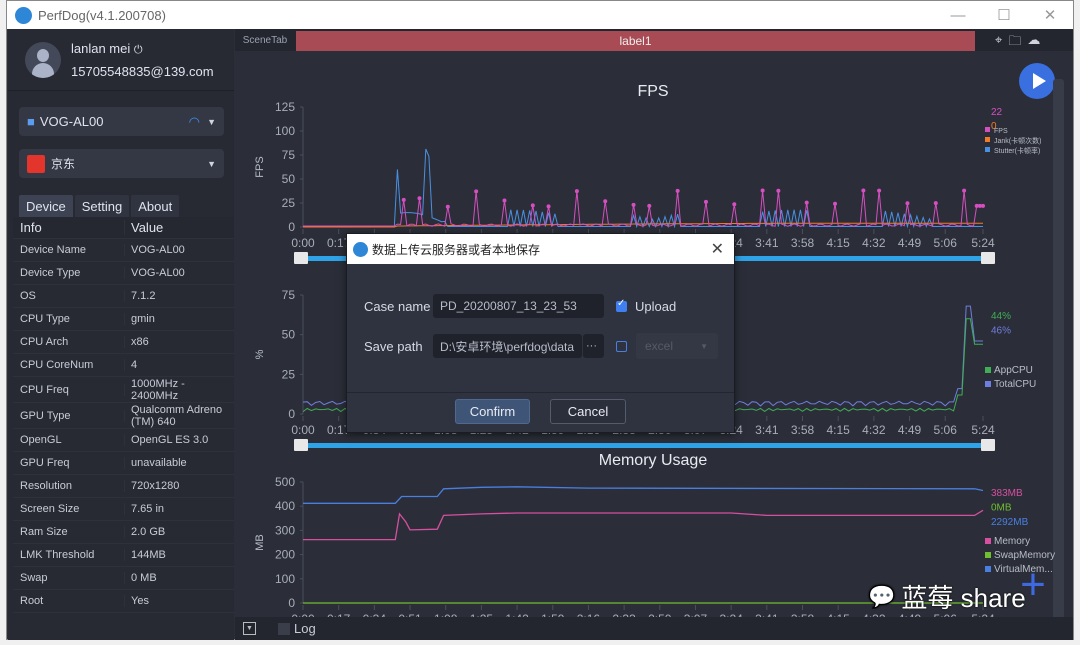  I want to click on minimize-button: —, so click(958, 15).